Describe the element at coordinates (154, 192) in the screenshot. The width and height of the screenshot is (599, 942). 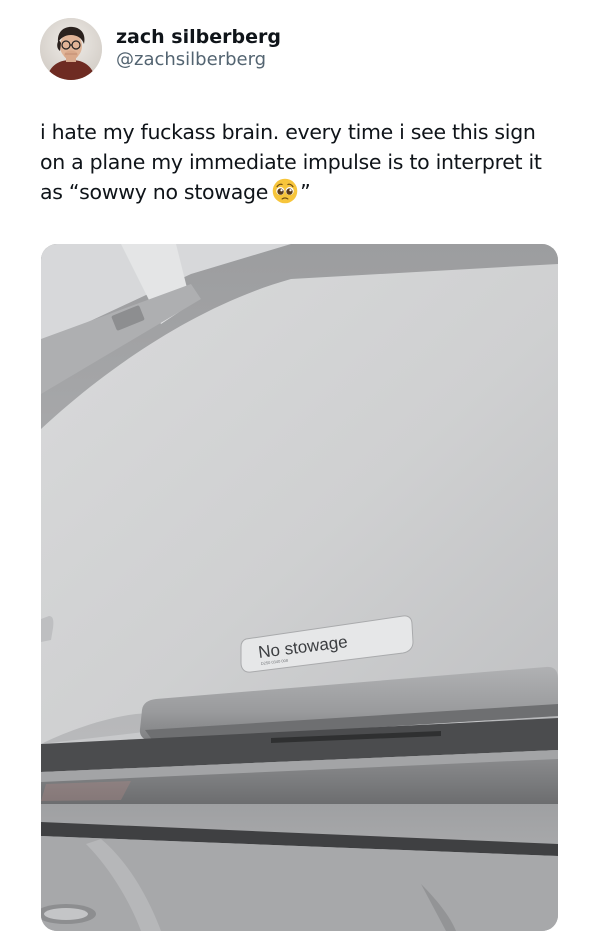
I see `tweet-text-line-3-start: as “sowwy no stowage` at that location.